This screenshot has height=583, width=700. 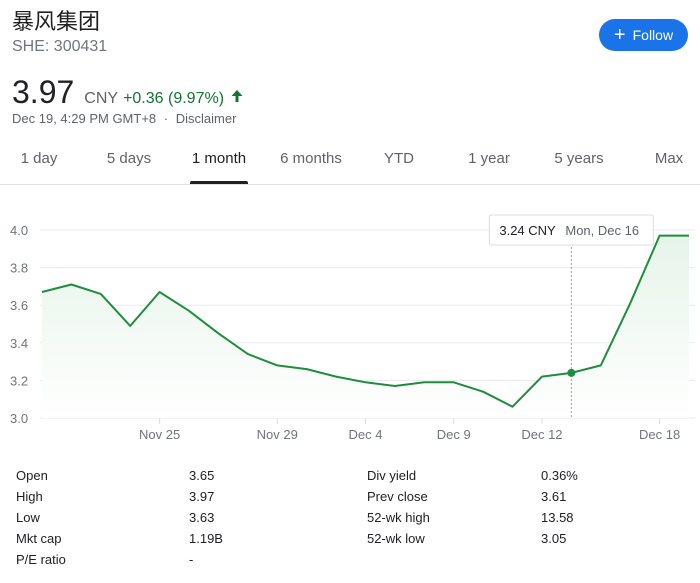 What do you see at coordinates (396, 538) in the screenshot?
I see `stat-label: 52-wk low` at bounding box center [396, 538].